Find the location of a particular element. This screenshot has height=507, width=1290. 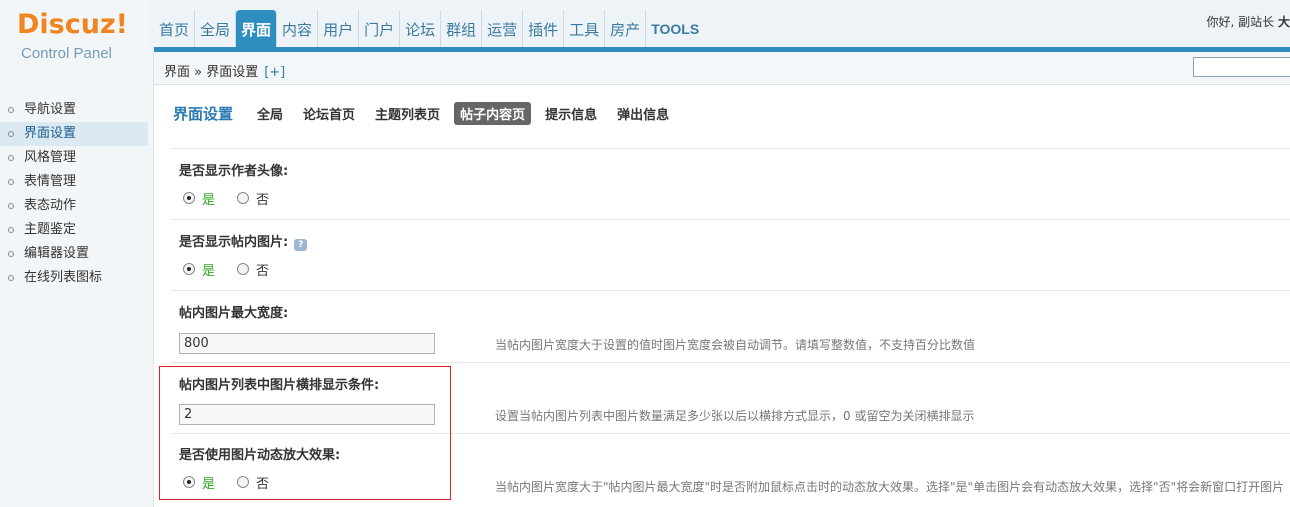

max-width-input: 800 is located at coordinates (307, 343).